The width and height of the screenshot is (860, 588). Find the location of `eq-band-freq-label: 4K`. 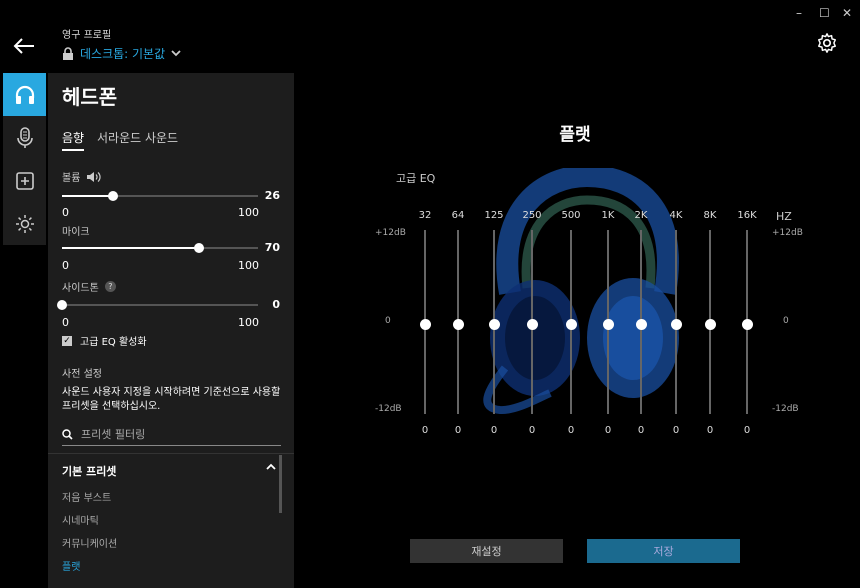

eq-band-freq-label: 4K is located at coordinates (676, 215).